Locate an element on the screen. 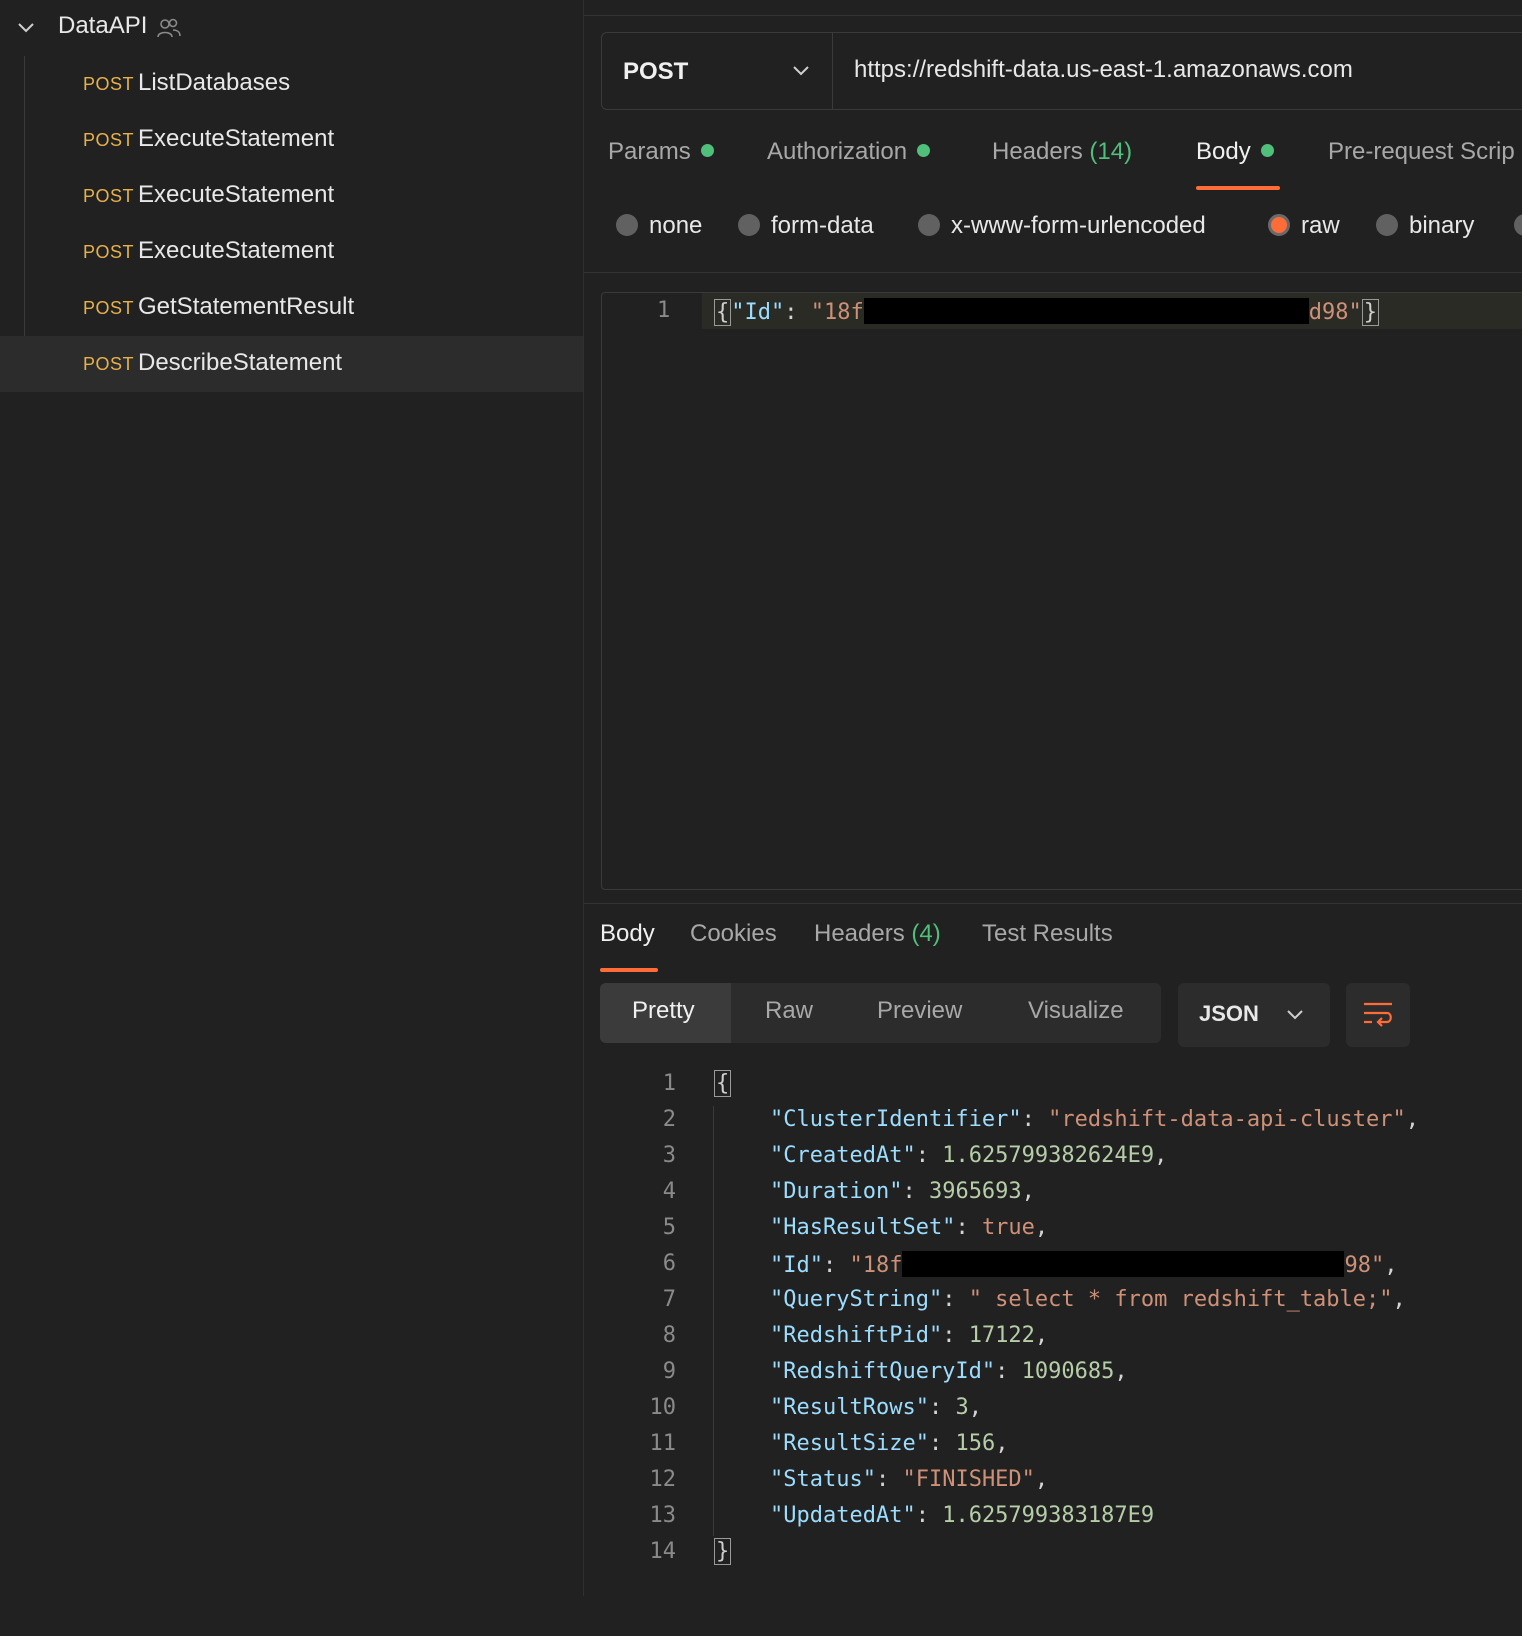 This screenshot has height=1636, width=1522. view-preview-button: Preview is located at coordinates (919, 1011).